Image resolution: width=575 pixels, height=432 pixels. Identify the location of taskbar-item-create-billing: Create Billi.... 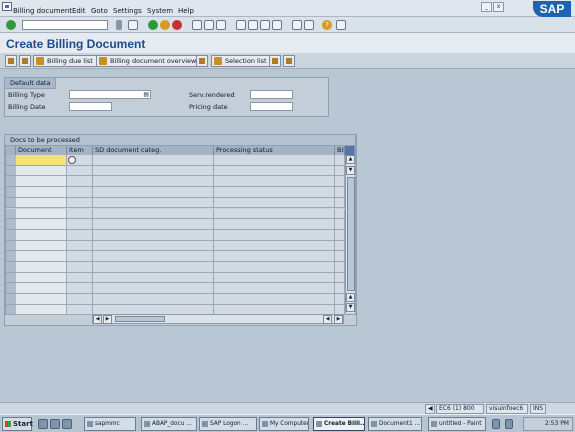
(339, 424).